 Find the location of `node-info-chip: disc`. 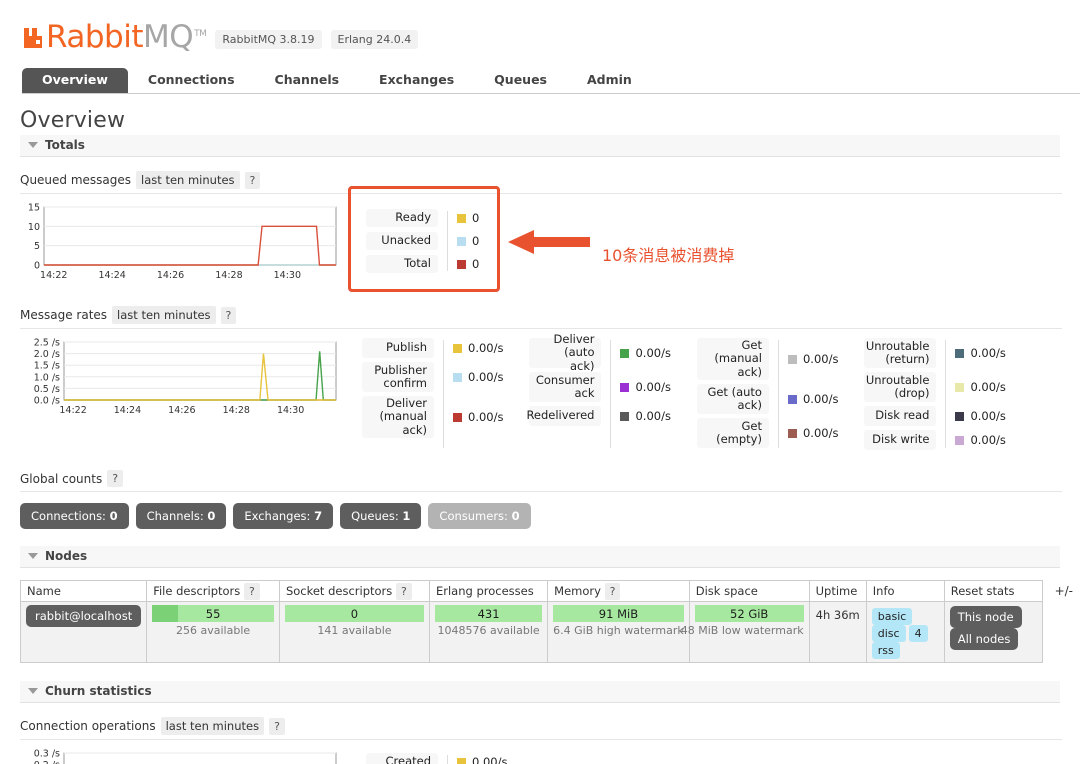

node-info-chip: disc is located at coordinates (888, 633).